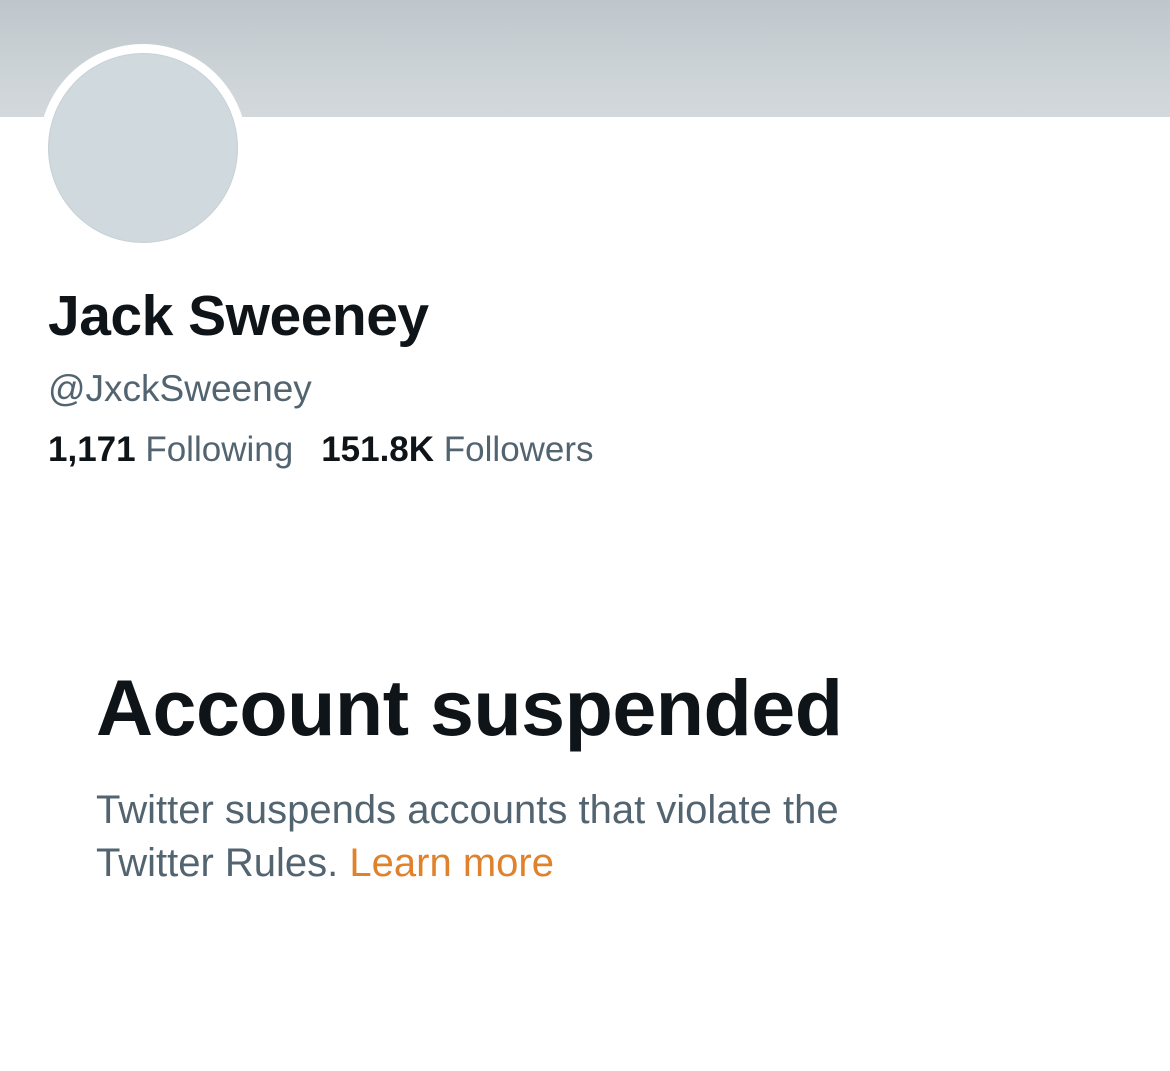 Image resolution: width=1170 pixels, height=1071 pixels. Describe the element at coordinates (180, 388) in the screenshot. I see `user-handle: @JxckSweeney` at that location.